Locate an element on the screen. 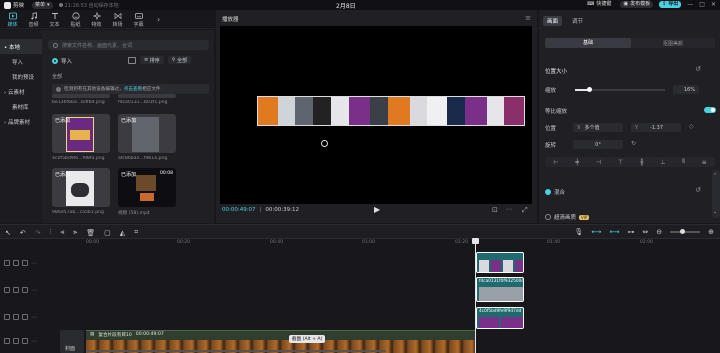  tab-picture: 画面 is located at coordinates (553, 21).